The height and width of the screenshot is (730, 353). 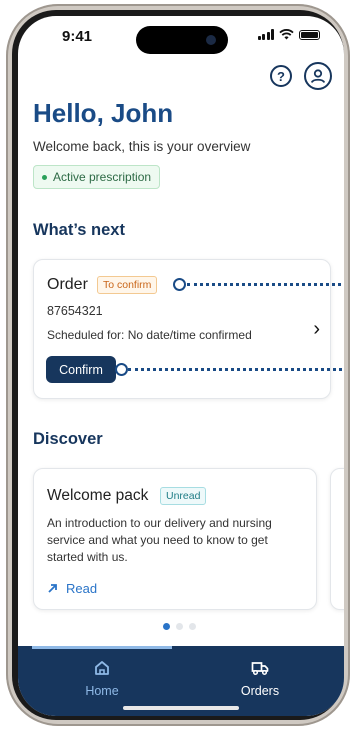 I want to click on whats-next-heading: What’s next, so click(x=79, y=230).